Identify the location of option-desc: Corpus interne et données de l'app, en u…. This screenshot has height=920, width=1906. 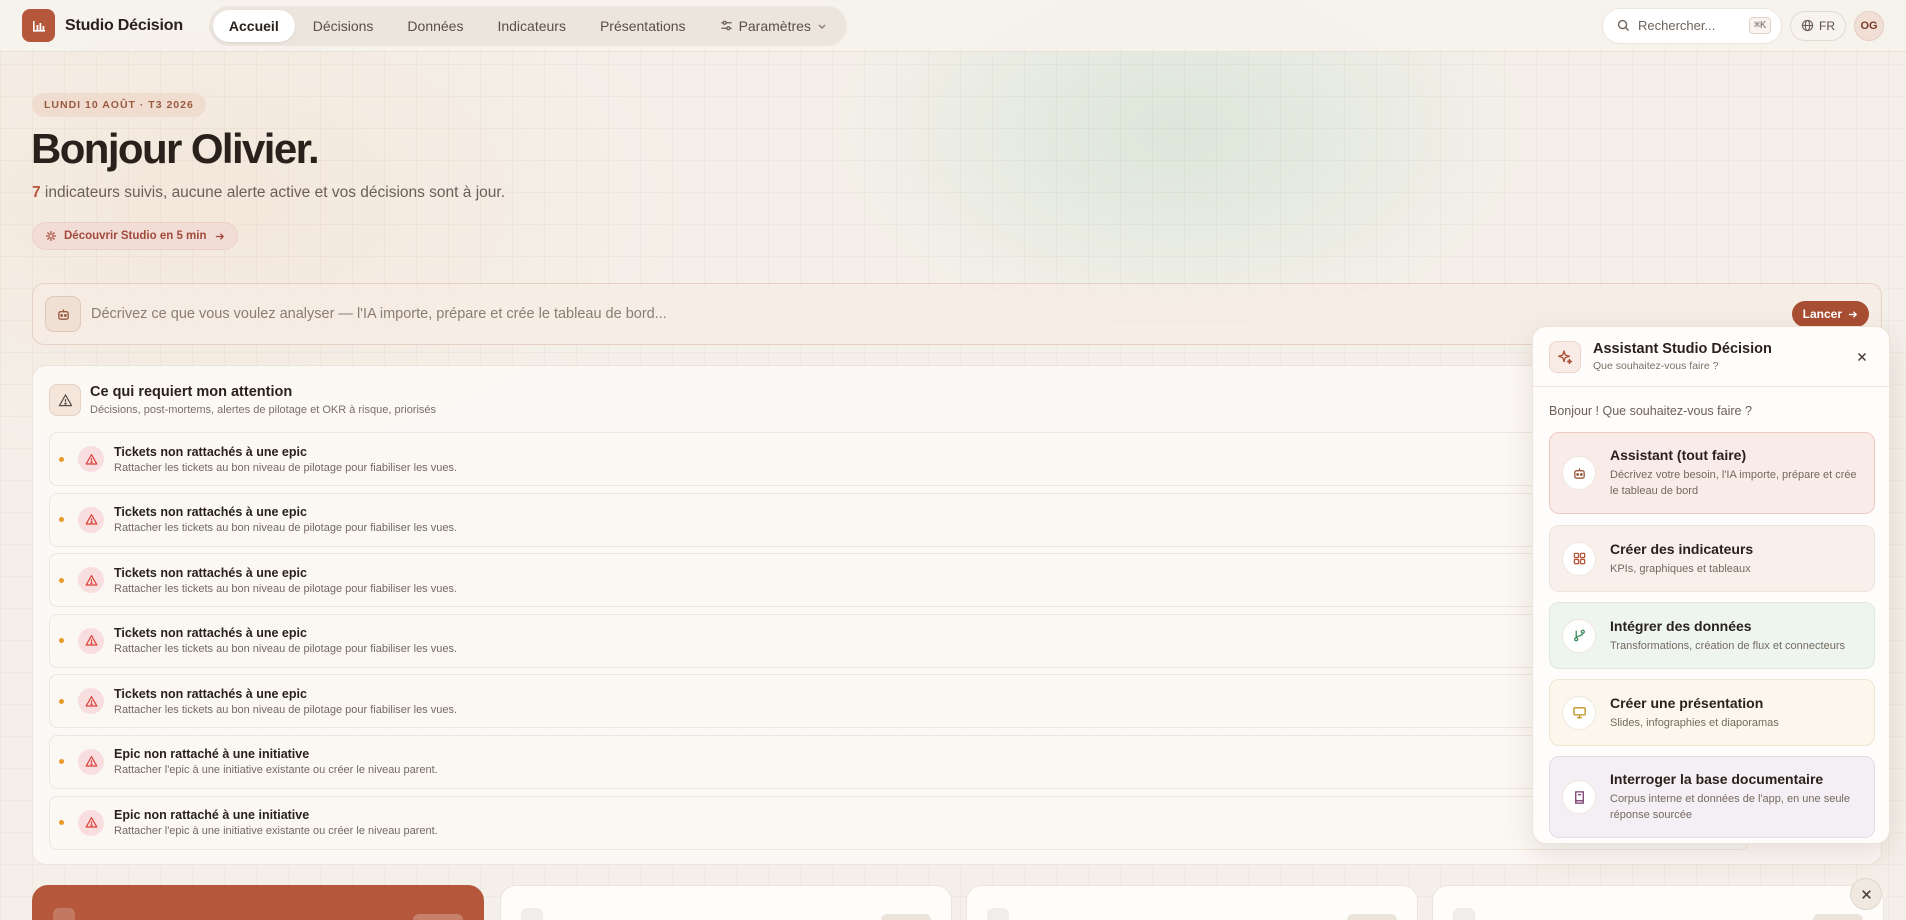
(1730, 807).